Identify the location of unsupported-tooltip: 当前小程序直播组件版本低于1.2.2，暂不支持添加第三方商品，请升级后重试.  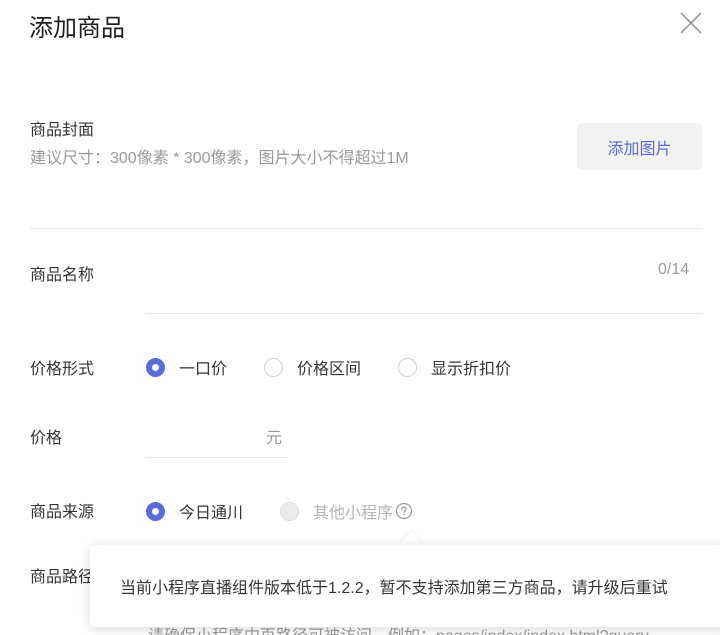
(405, 586).